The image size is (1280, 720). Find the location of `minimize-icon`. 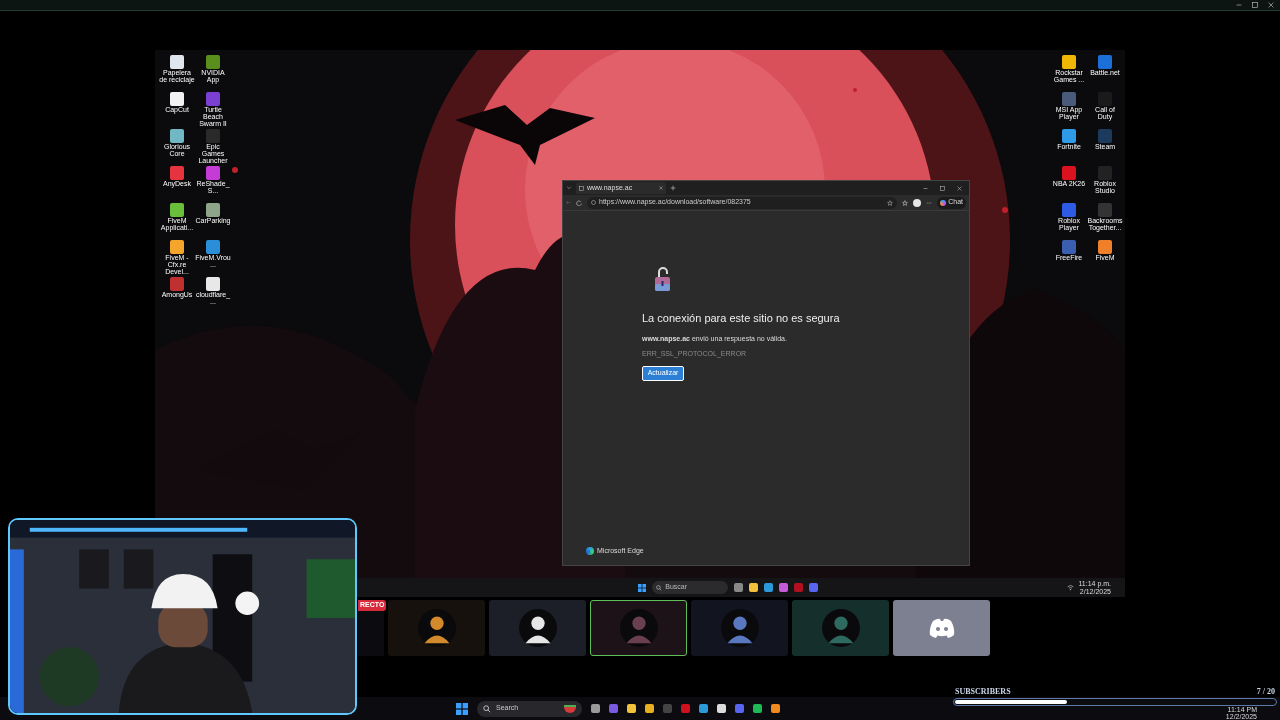

minimize-icon is located at coordinates (1239, 5).